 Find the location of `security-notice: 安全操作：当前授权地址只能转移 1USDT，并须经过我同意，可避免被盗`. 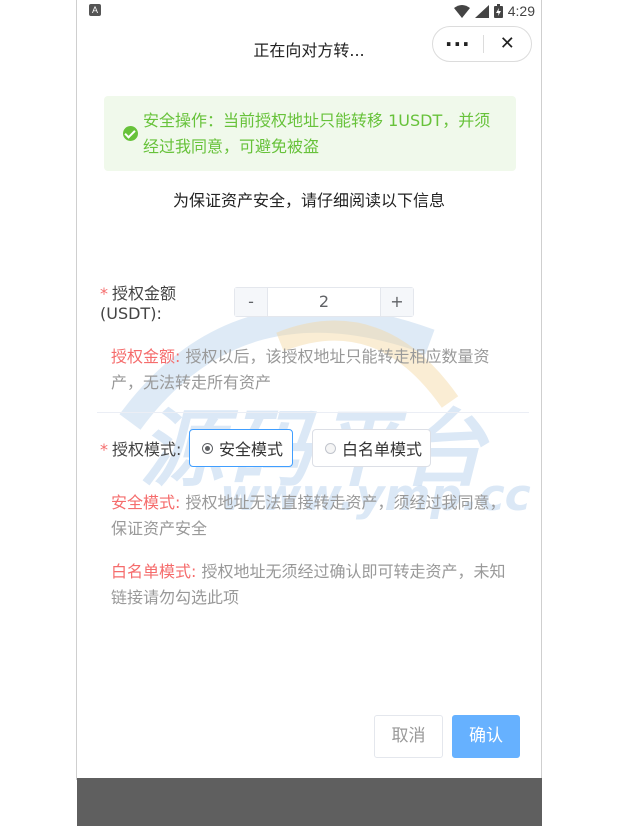

security-notice: 安全操作：当前授权地址只能转移 1USDT，并须经过我同意，可避免被盗 is located at coordinates (310, 133).